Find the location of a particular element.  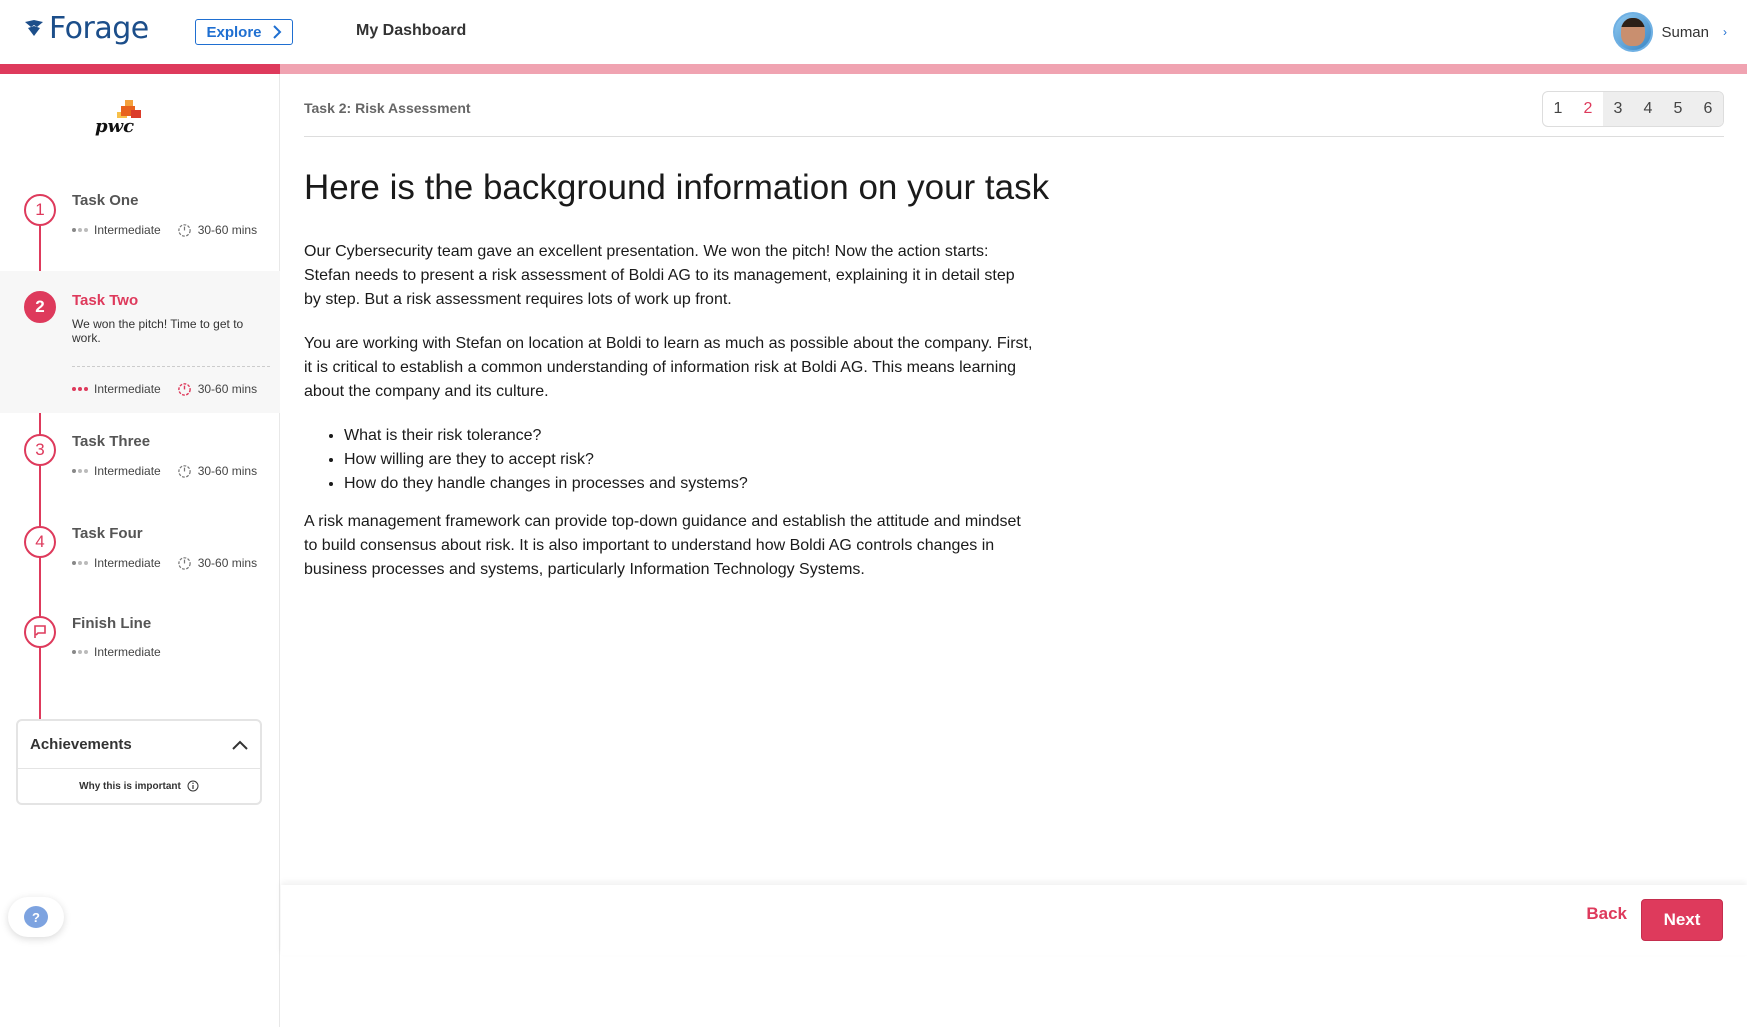

chevron-up-icon is located at coordinates (240, 745).